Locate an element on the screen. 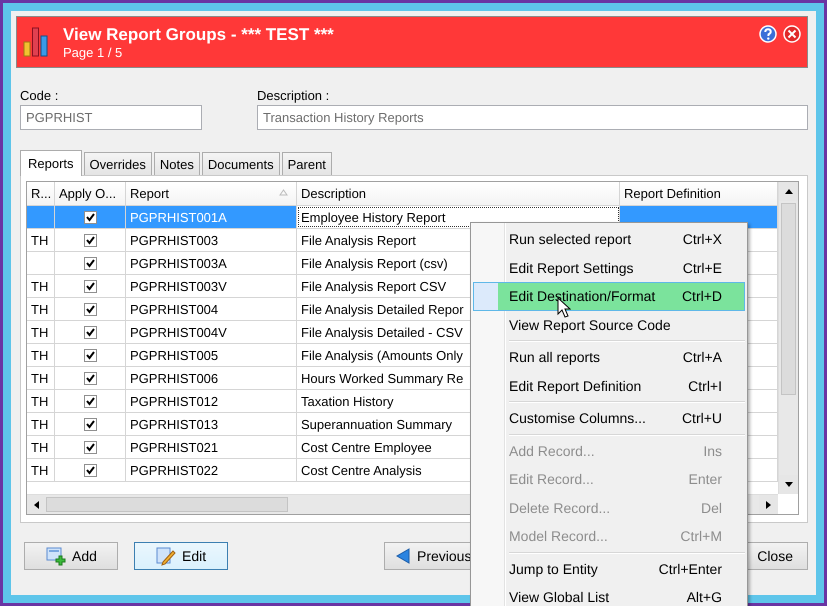 This screenshot has height=606, width=827. table-cell: PGPRHIST006 is located at coordinates (211, 378).